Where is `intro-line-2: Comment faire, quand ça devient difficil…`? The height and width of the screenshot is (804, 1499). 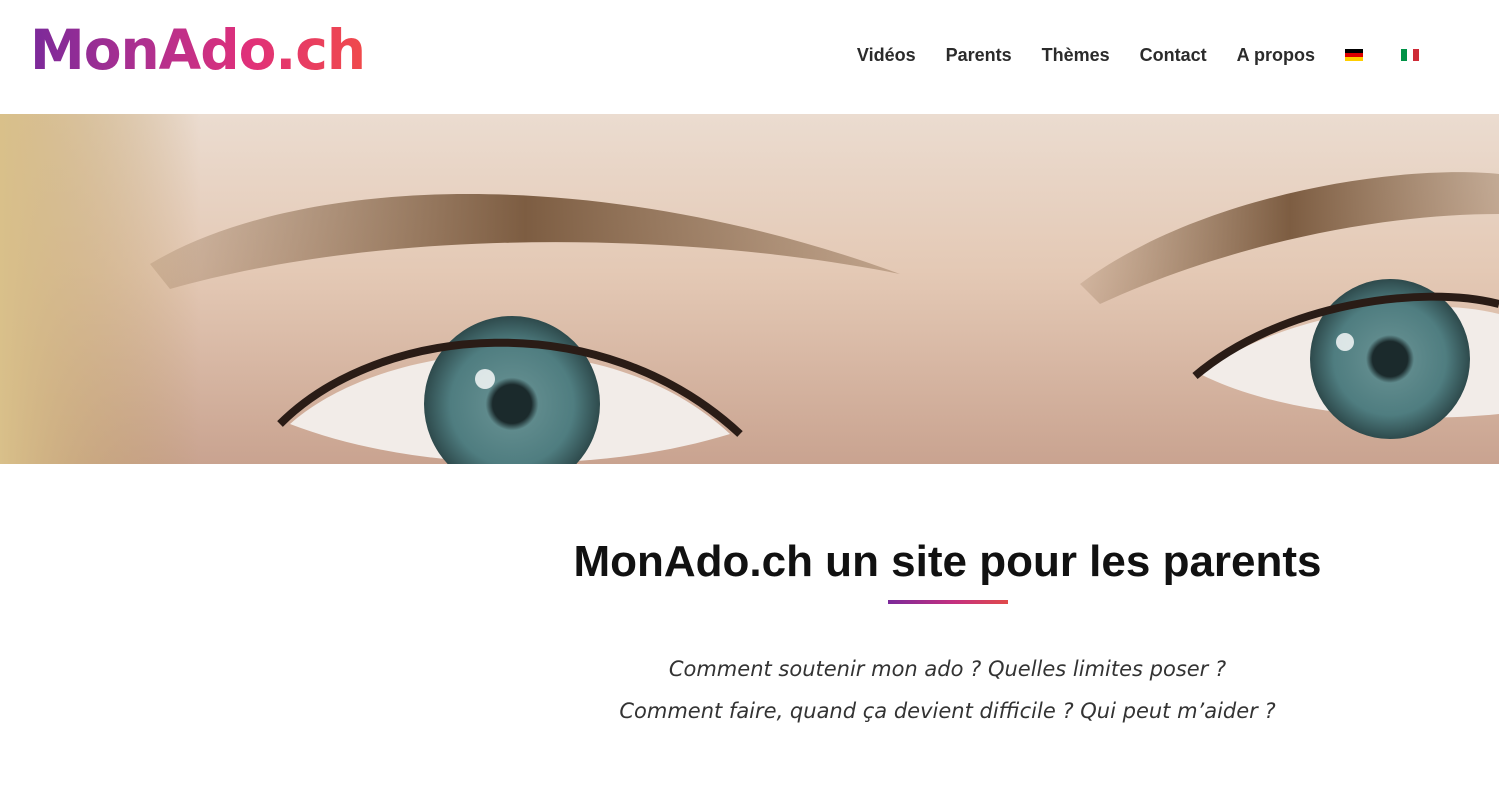 intro-line-2: Comment faire, quand ça devient difficil… is located at coordinates (947, 711).